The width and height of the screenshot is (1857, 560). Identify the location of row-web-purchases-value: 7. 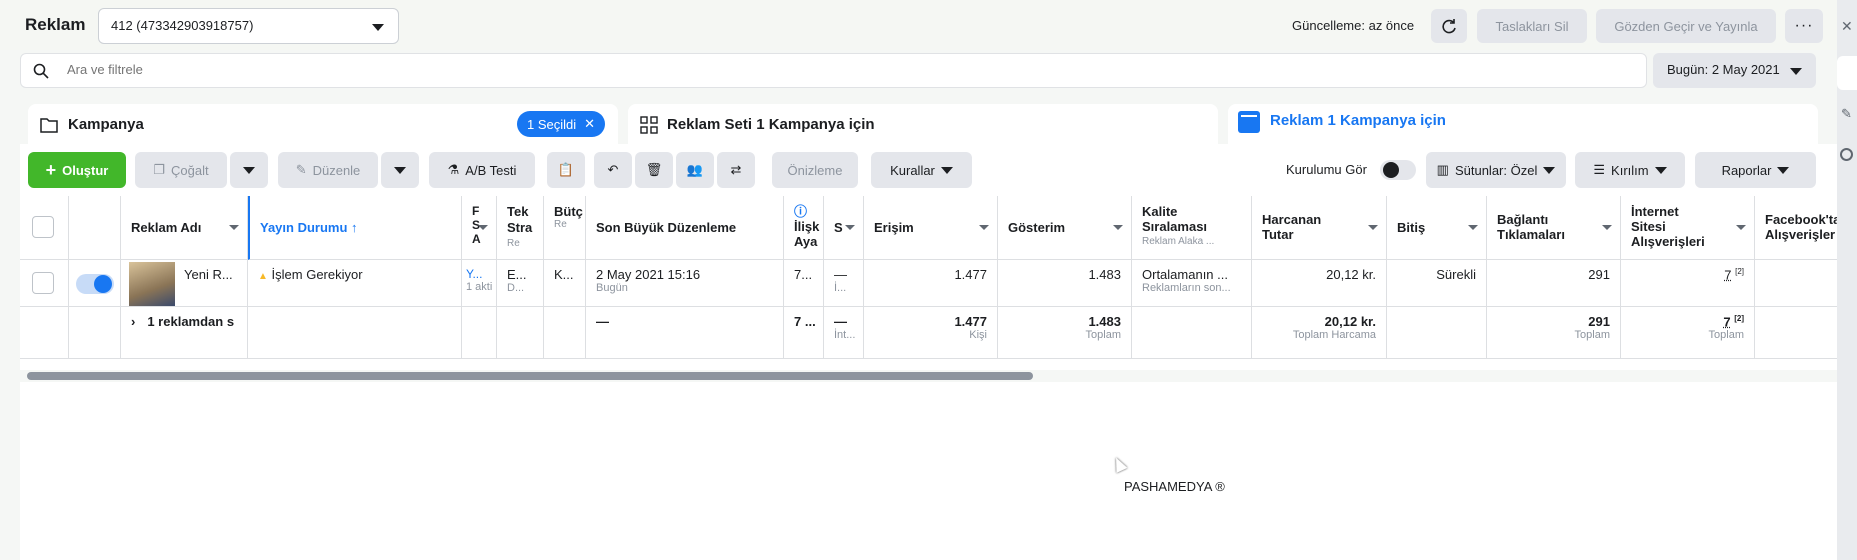
(1727, 274).